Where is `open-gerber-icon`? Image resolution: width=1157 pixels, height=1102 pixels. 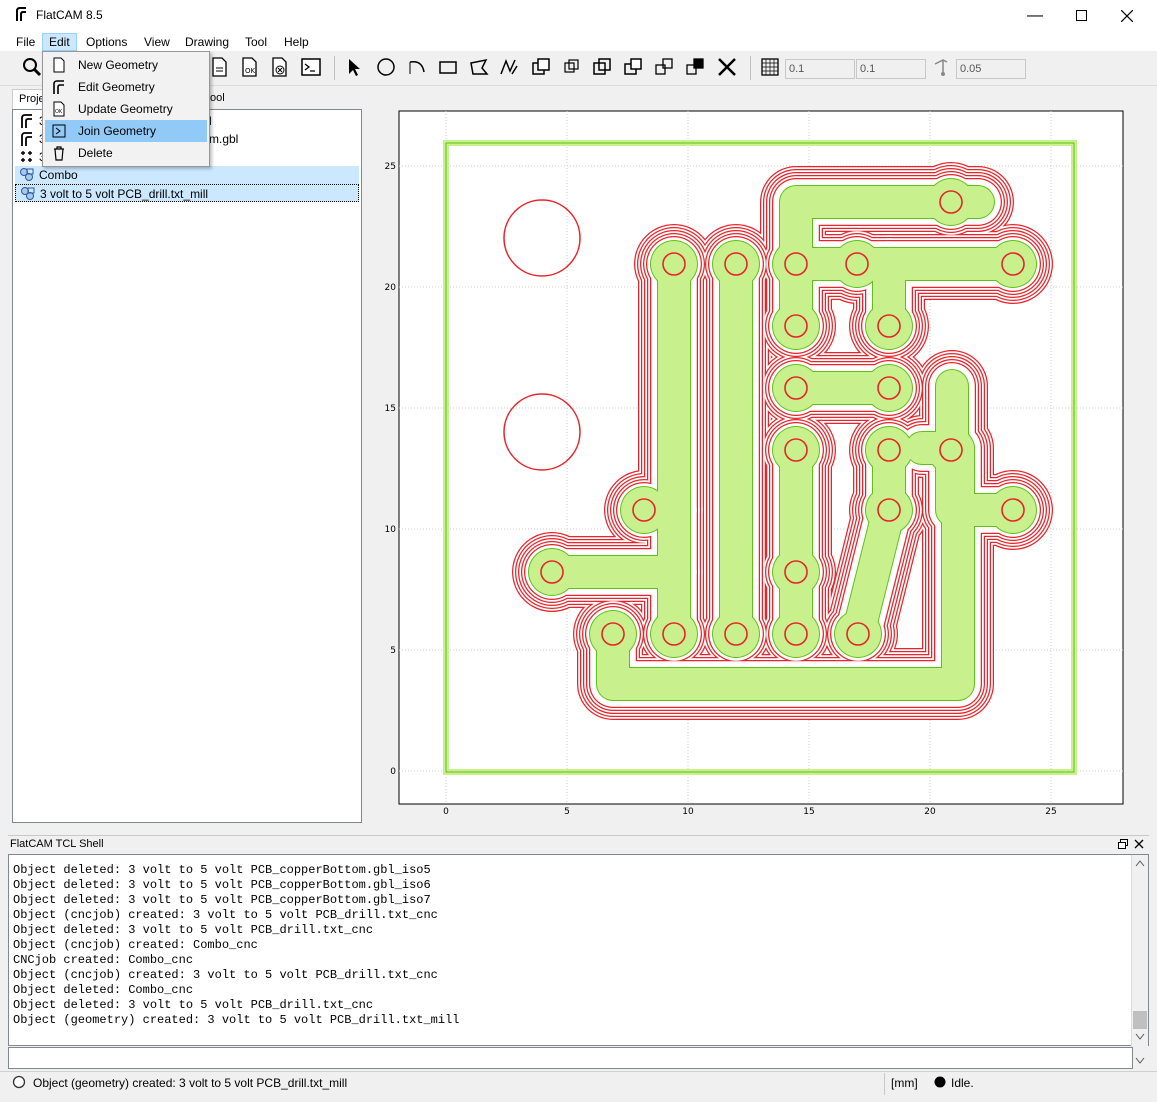 open-gerber-icon is located at coordinates (219, 67).